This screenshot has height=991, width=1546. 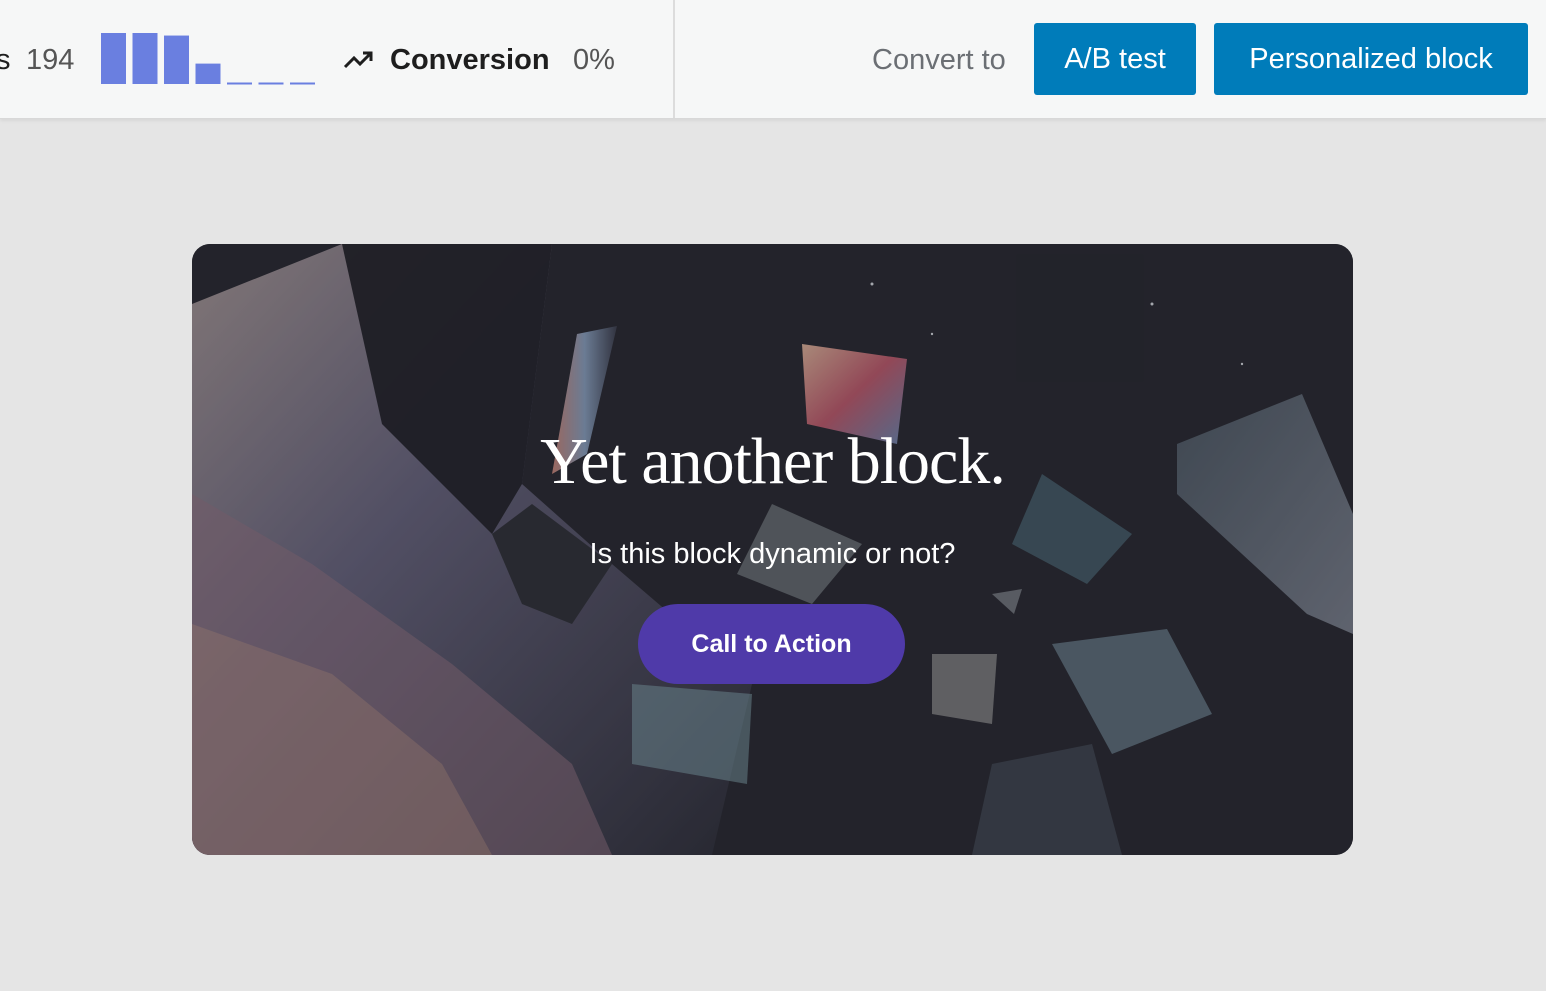 I want to click on personalized-block-button: Personalized block, so click(x=1371, y=59).